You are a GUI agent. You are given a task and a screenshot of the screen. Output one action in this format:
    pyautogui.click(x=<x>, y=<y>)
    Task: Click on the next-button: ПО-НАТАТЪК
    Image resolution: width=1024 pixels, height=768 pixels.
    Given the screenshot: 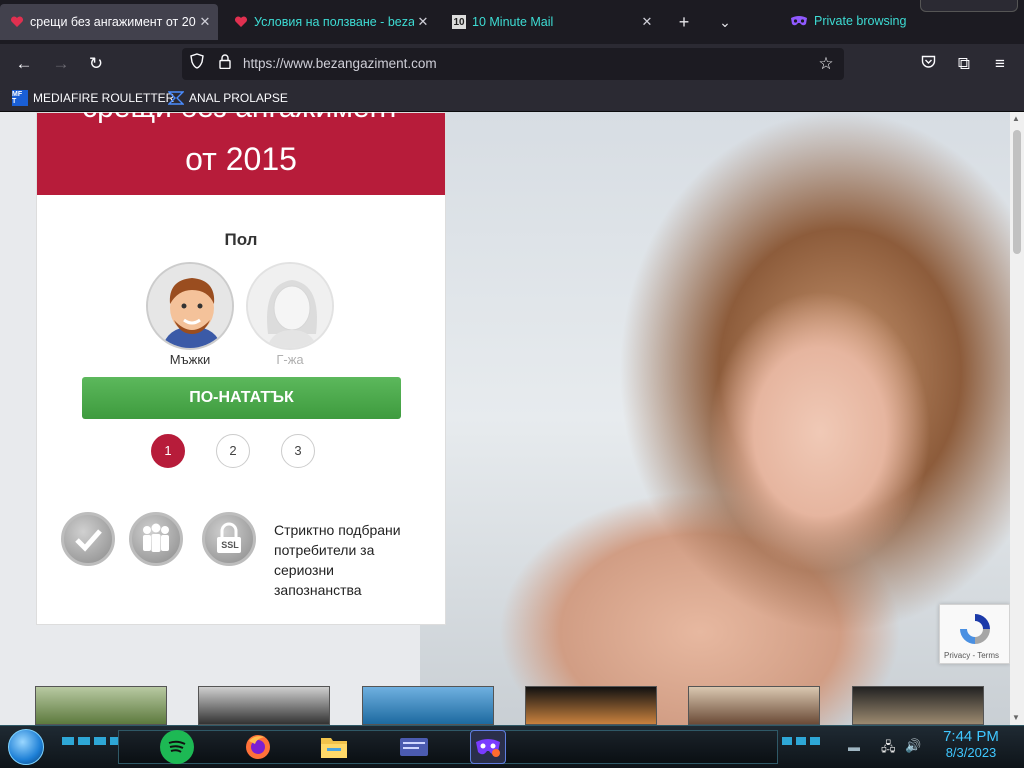 What is the action you would take?
    pyautogui.click(x=241, y=398)
    